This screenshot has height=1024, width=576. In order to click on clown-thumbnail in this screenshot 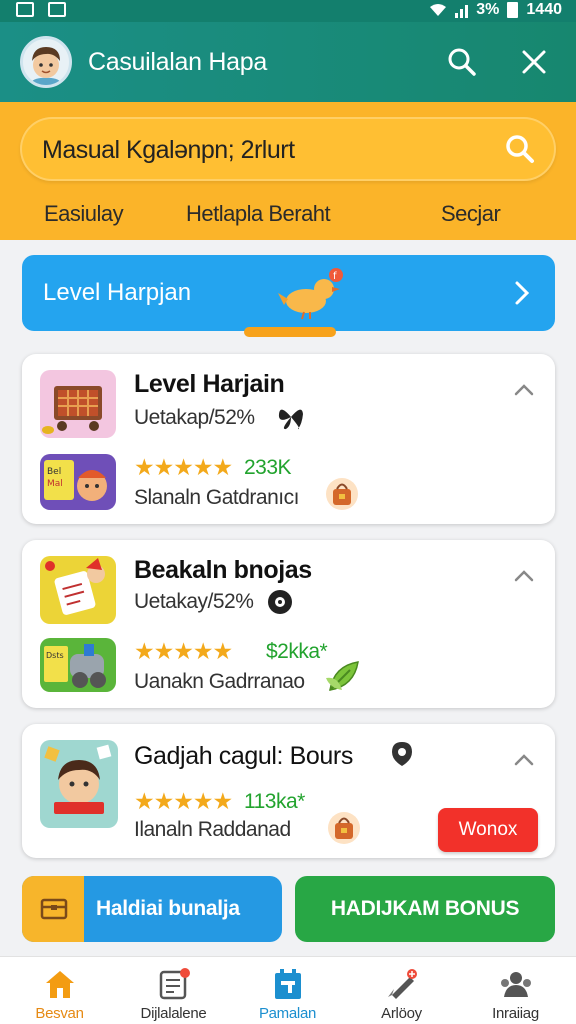, I will do `click(78, 590)`.